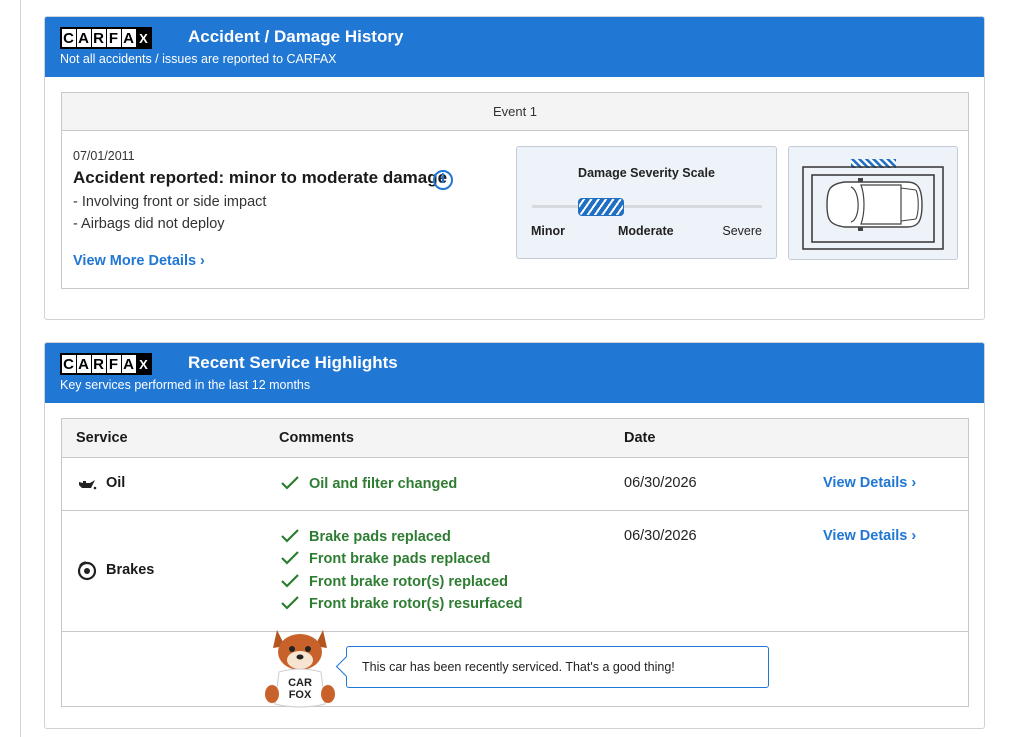 The width and height of the screenshot is (1024, 737). What do you see at coordinates (416, 604) in the screenshot?
I see `comment-text: Front brake rotor(s) resurfaced` at bounding box center [416, 604].